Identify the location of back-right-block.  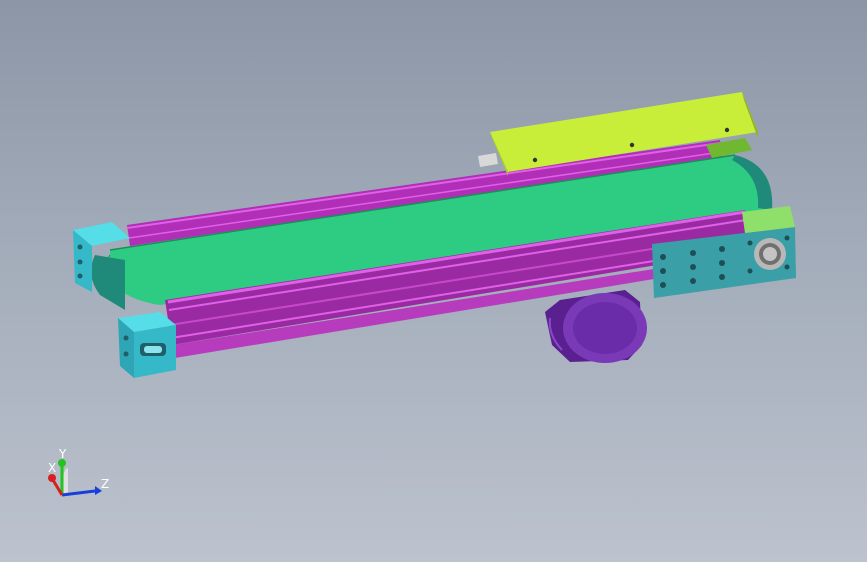
(729, 148).